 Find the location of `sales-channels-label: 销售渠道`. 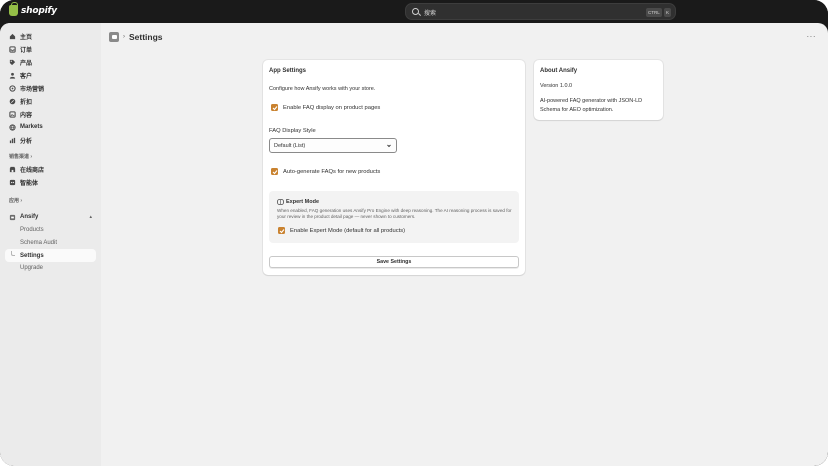

sales-channels-label: 销售渠道 is located at coordinates (19, 157).